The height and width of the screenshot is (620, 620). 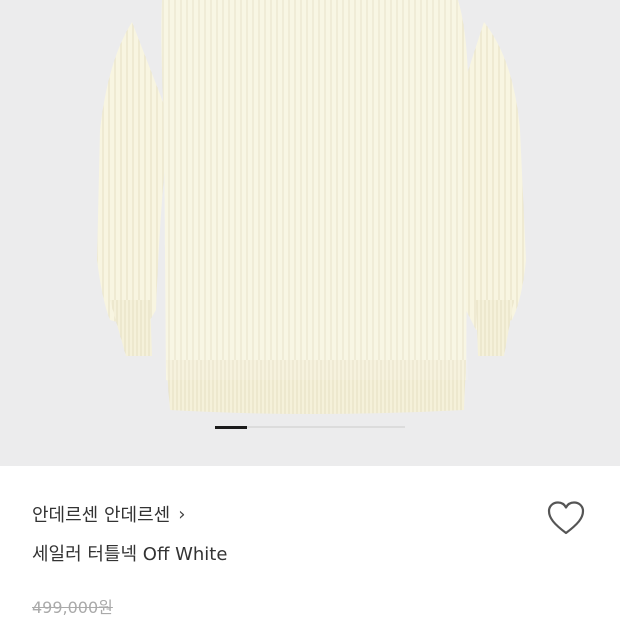 What do you see at coordinates (566, 518) in the screenshot?
I see `heart-outline-icon` at bounding box center [566, 518].